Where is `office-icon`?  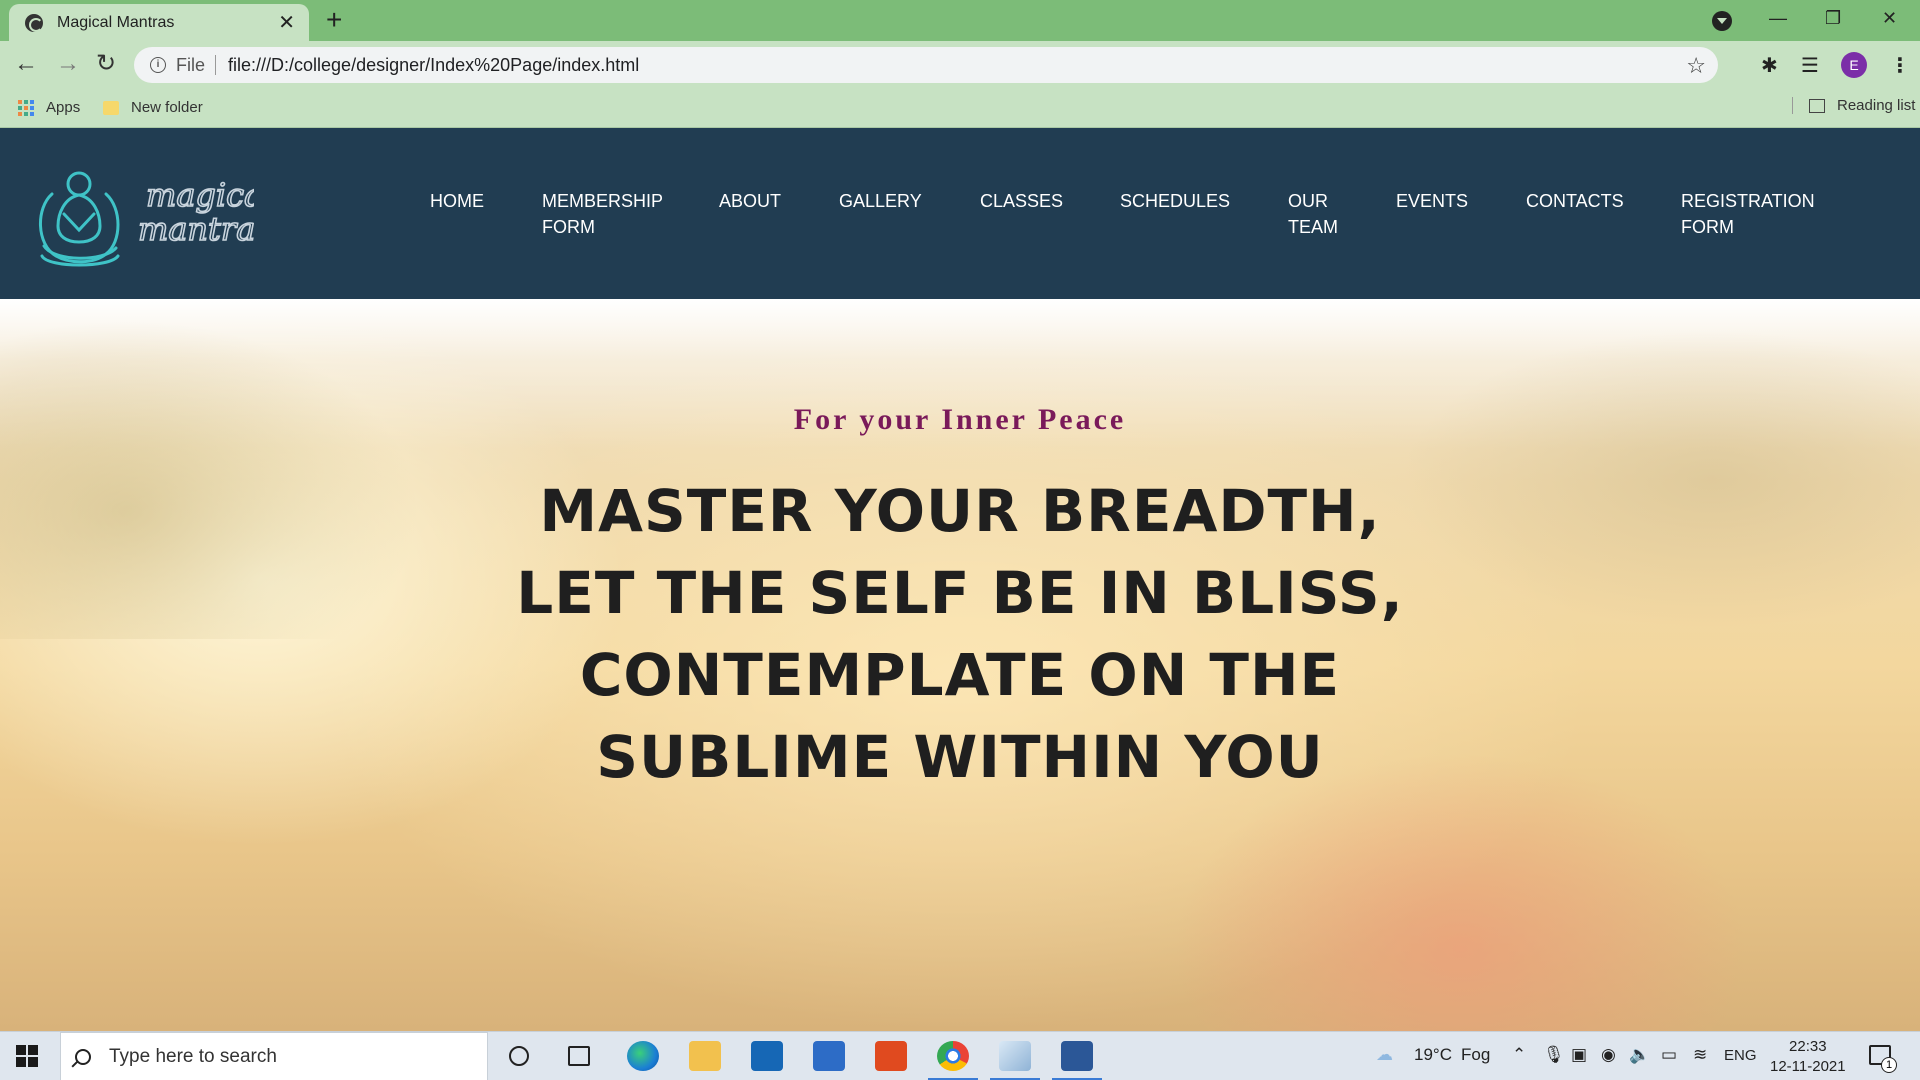
office-icon is located at coordinates (891, 1056).